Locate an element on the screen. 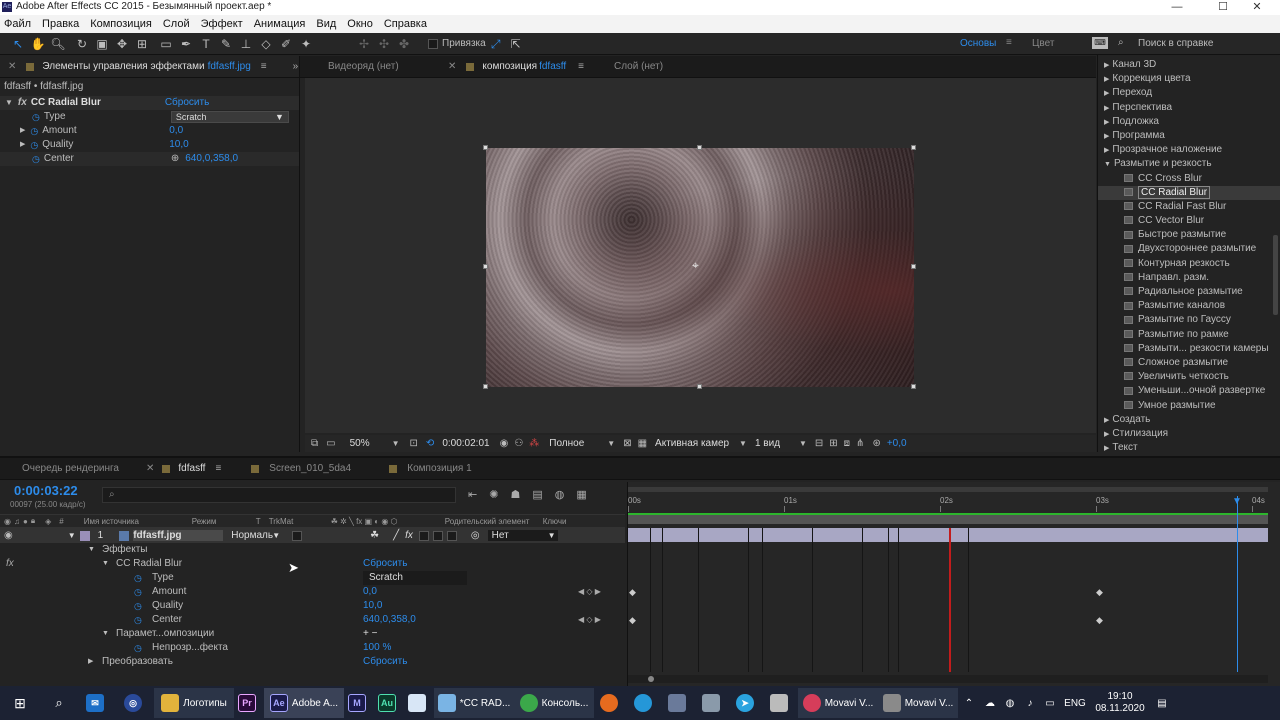 Image resolution: width=1280 pixels, height=720 pixels. timeline-prop-row: ◷ Center 640,0,358,0 ◀ ◇ ▶ is located at coordinates (312, 620).